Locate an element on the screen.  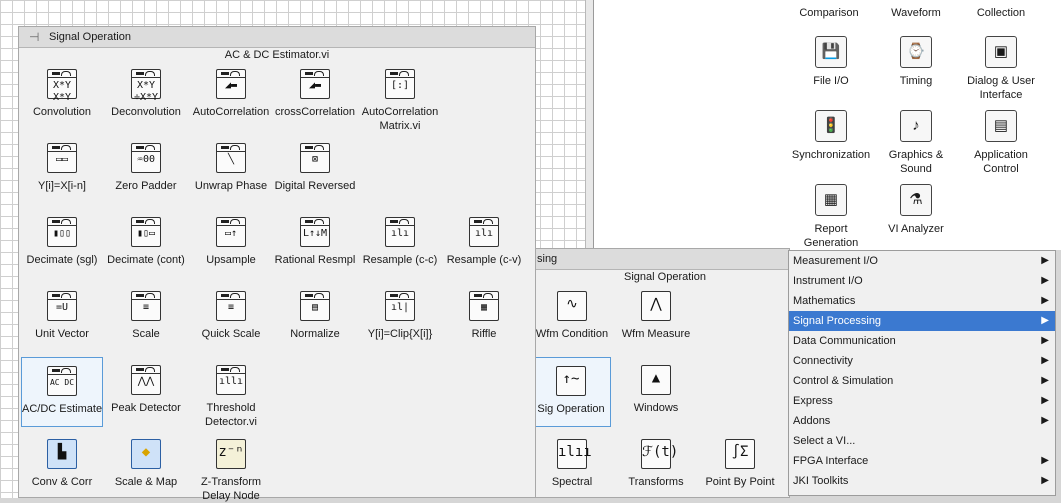
item-label: Waveform is located at coordinates (916, 13).